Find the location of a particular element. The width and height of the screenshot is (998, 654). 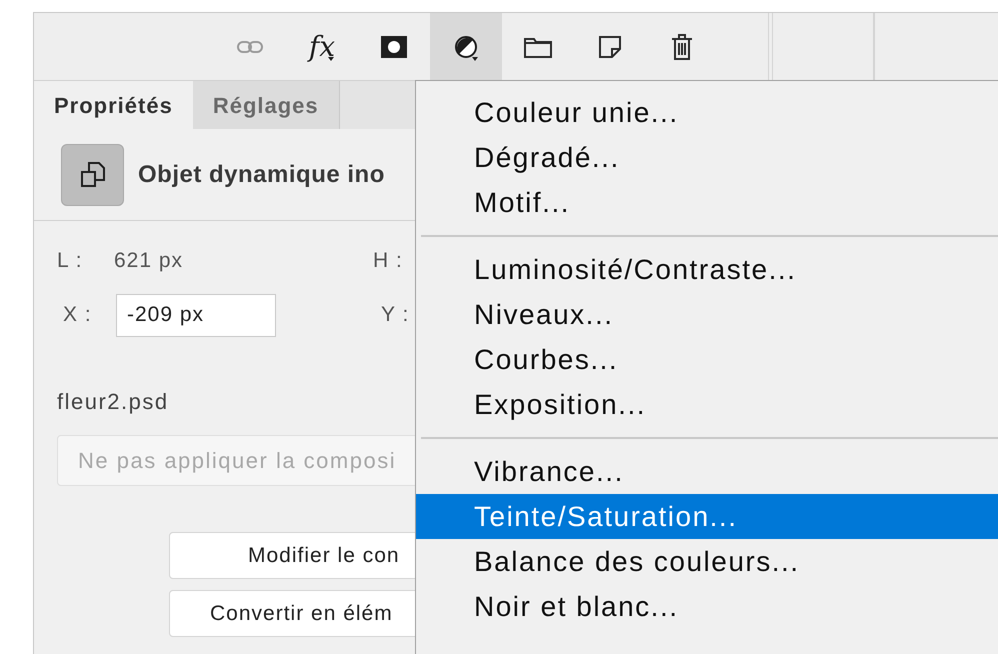

trash-icon is located at coordinates (682, 47).